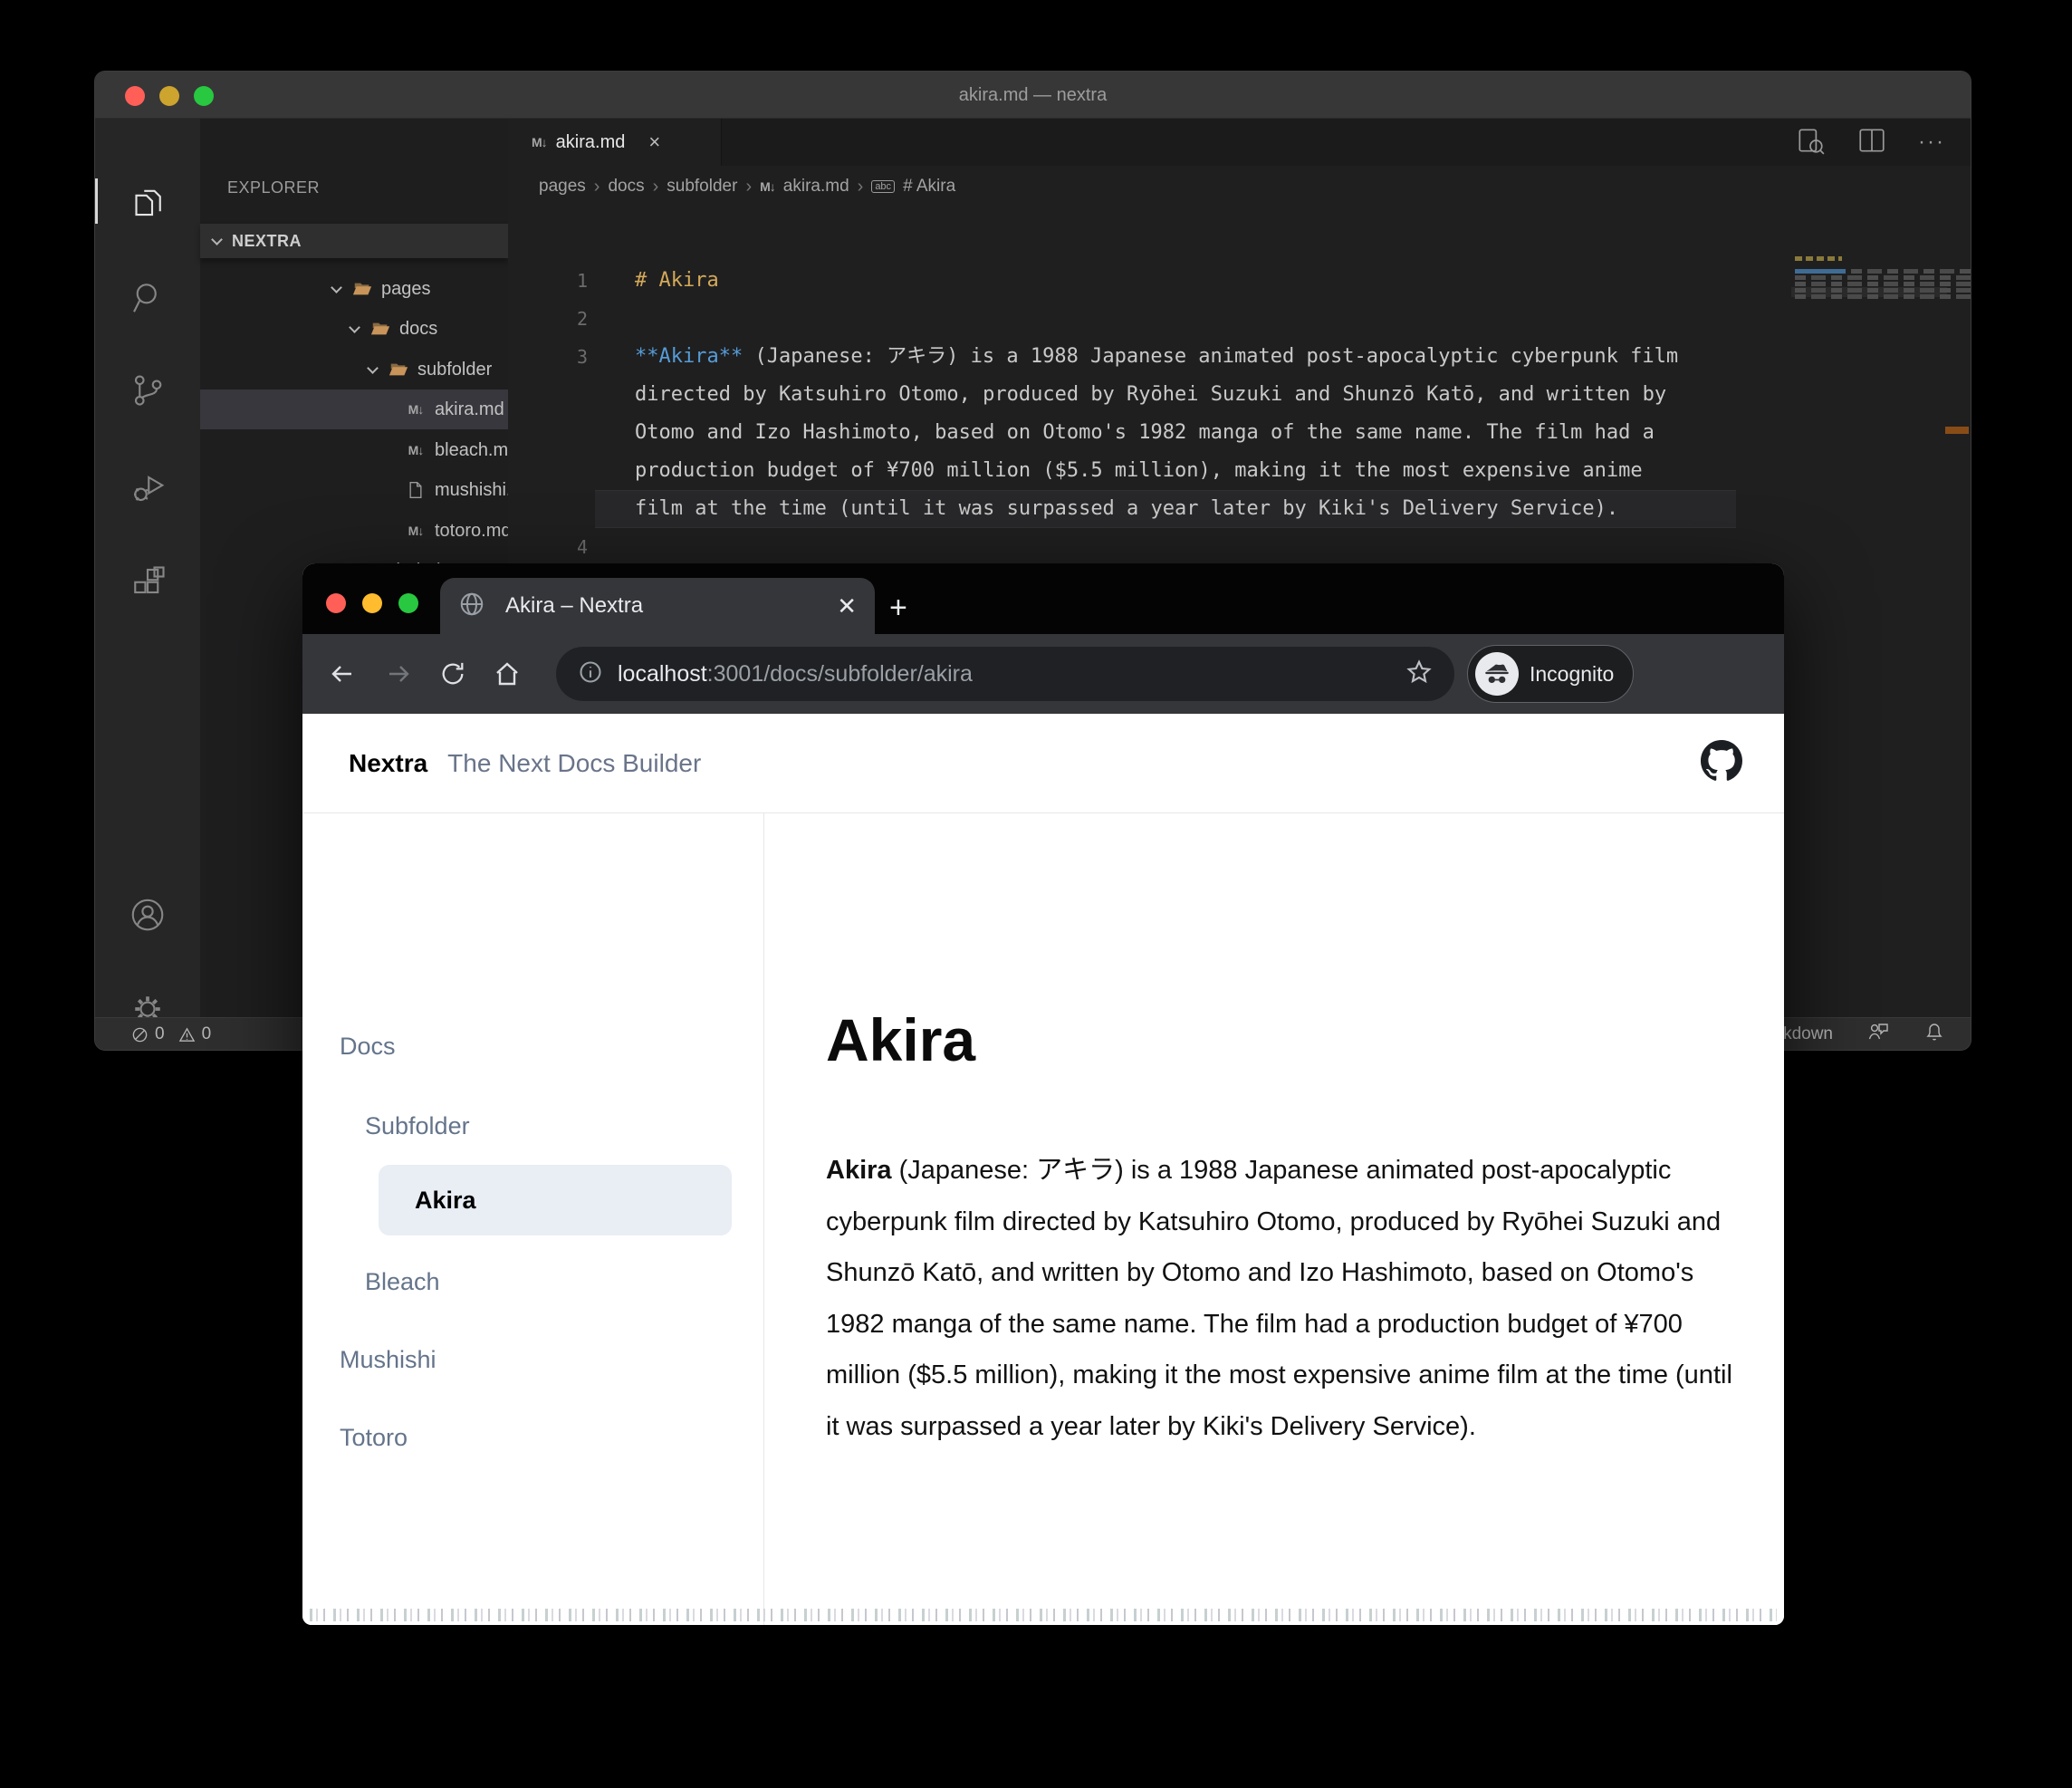 Image resolution: width=2072 pixels, height=1788 pixels. I want to click on tree-item-pages: pages, so click(354, 289).